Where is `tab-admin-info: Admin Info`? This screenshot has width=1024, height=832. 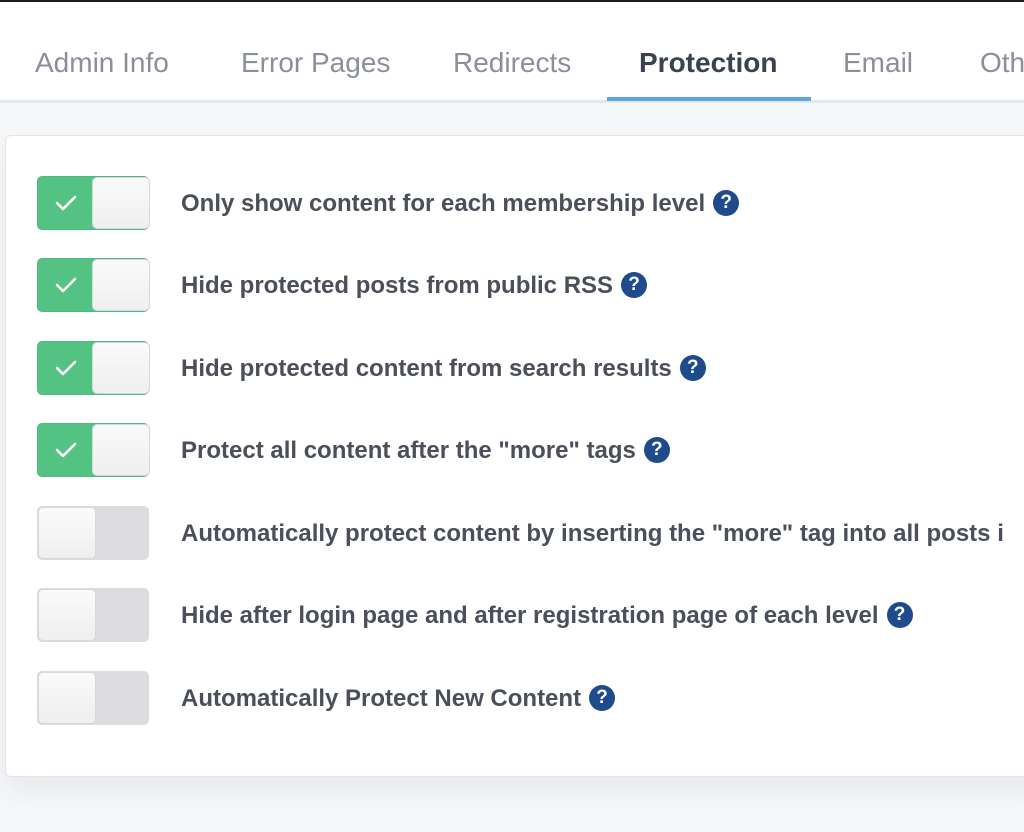 tab-admin-info: Admin Info is located at coordinates (102, 51).